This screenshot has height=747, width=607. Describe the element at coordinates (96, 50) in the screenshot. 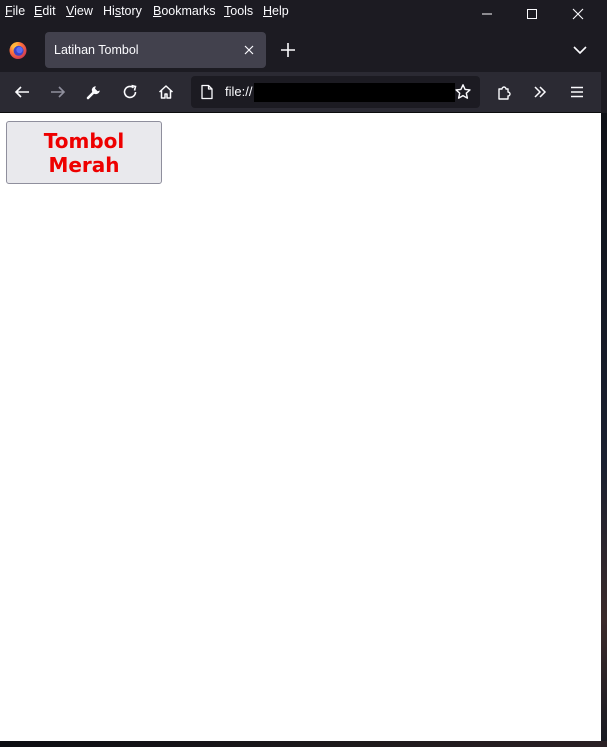

I see `tab-title: Latihan Tombol` at that location.